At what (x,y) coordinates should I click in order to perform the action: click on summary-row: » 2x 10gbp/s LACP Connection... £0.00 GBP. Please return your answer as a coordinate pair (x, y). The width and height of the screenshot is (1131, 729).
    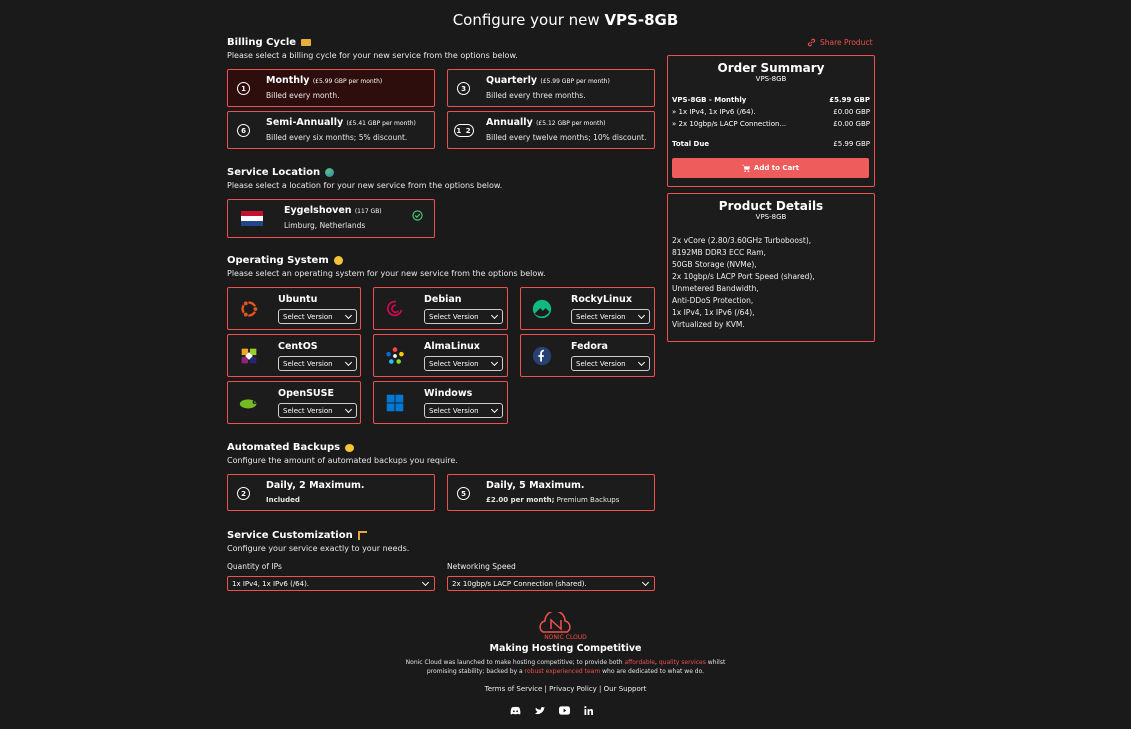
    Looking at the image, I should click on (771, 124).